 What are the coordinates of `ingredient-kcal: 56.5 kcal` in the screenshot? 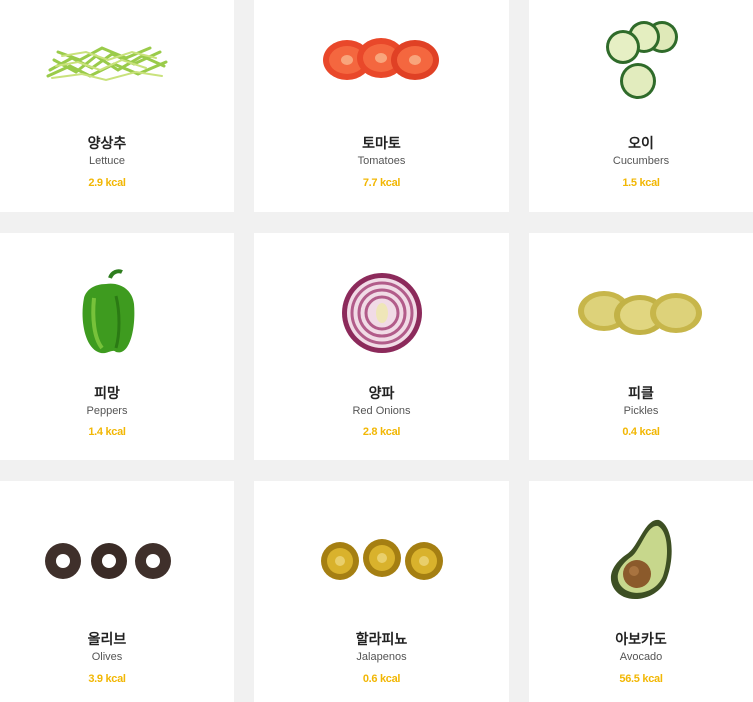 It's located at (641, 679).